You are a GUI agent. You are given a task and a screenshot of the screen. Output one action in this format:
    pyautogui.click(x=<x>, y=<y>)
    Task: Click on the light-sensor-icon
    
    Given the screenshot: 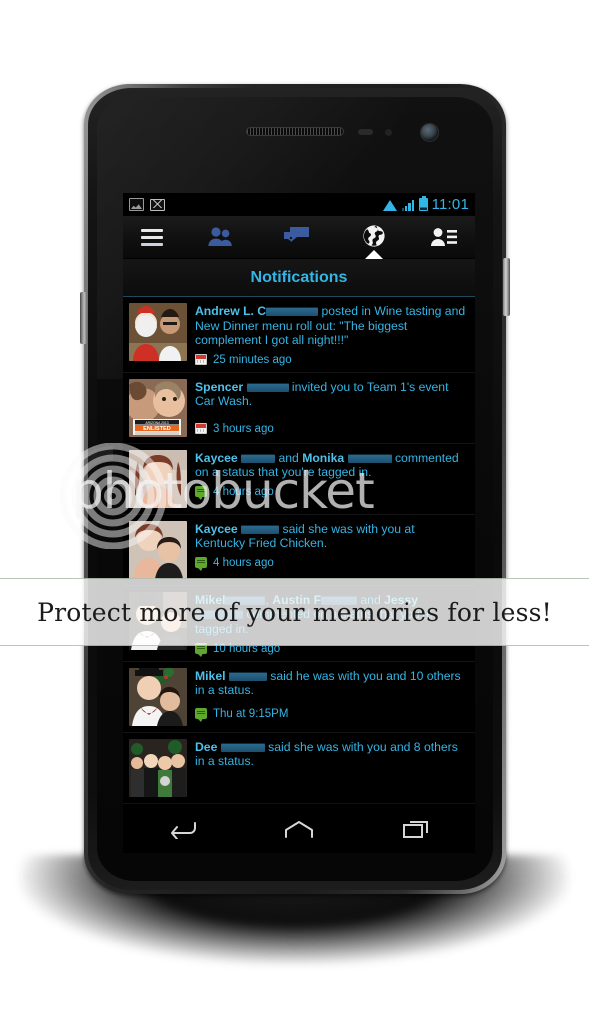 What is the action you would take?
    pyautogui.click(x=388, y=132)
    